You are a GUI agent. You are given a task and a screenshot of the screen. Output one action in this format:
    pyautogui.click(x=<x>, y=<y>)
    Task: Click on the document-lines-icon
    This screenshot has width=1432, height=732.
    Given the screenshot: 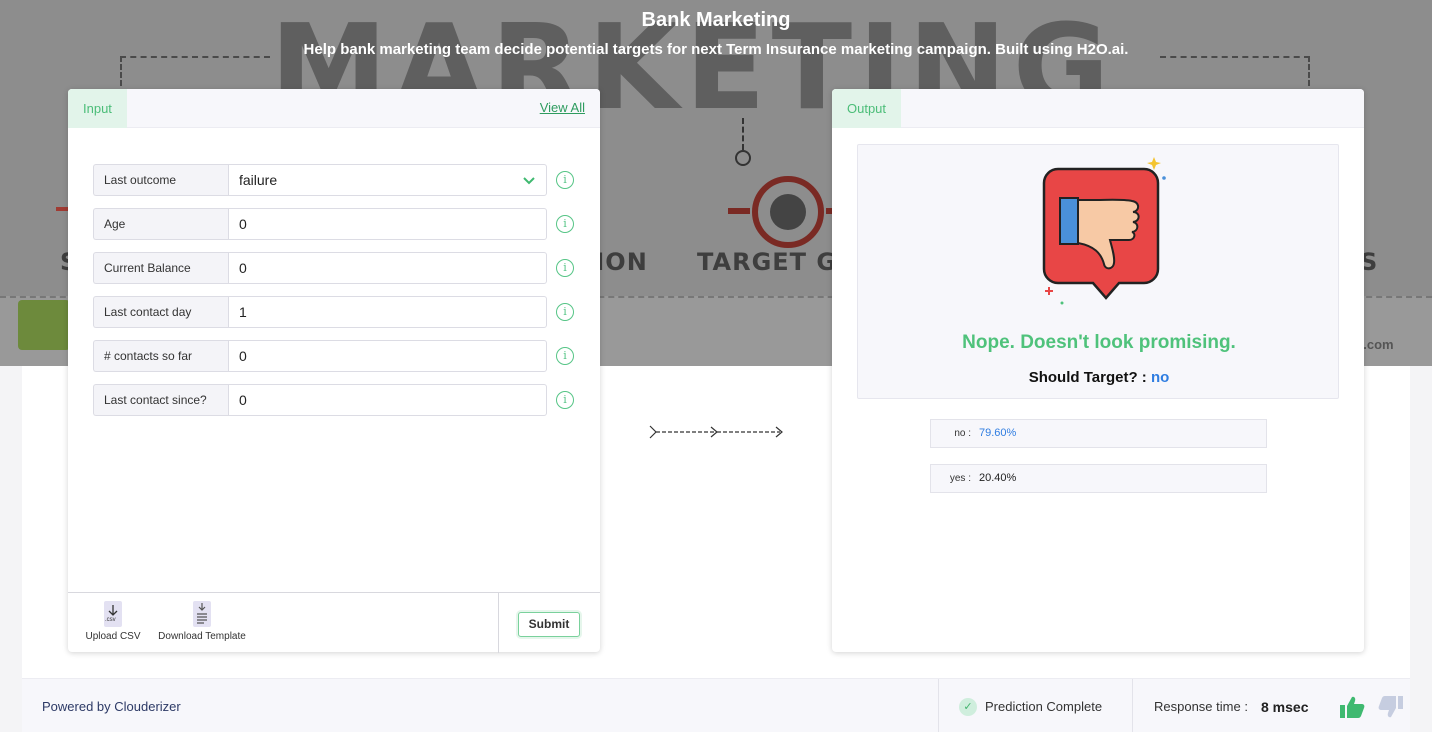 What is the action you would take?
    pyautogui.click(x=202, y=613)
    